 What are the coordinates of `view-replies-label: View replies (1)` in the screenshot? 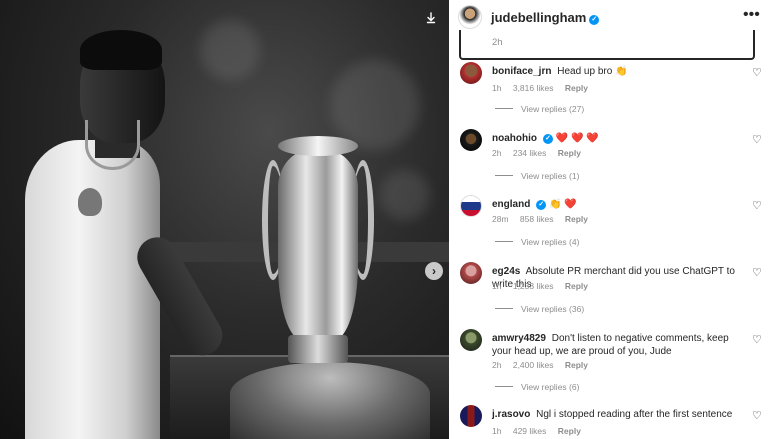 It's located at (550, 176).